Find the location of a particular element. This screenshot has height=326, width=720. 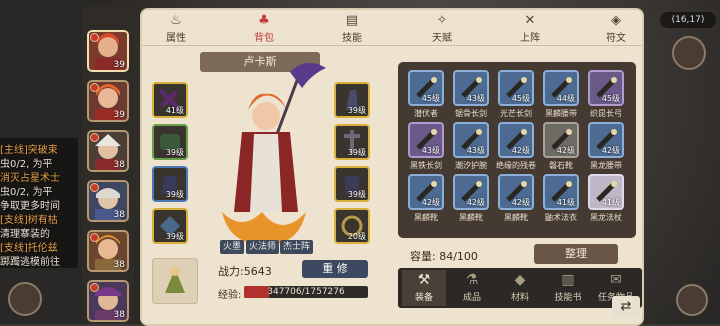

tab-runes: ◈ 符文 is located at coordinates (616, 28).